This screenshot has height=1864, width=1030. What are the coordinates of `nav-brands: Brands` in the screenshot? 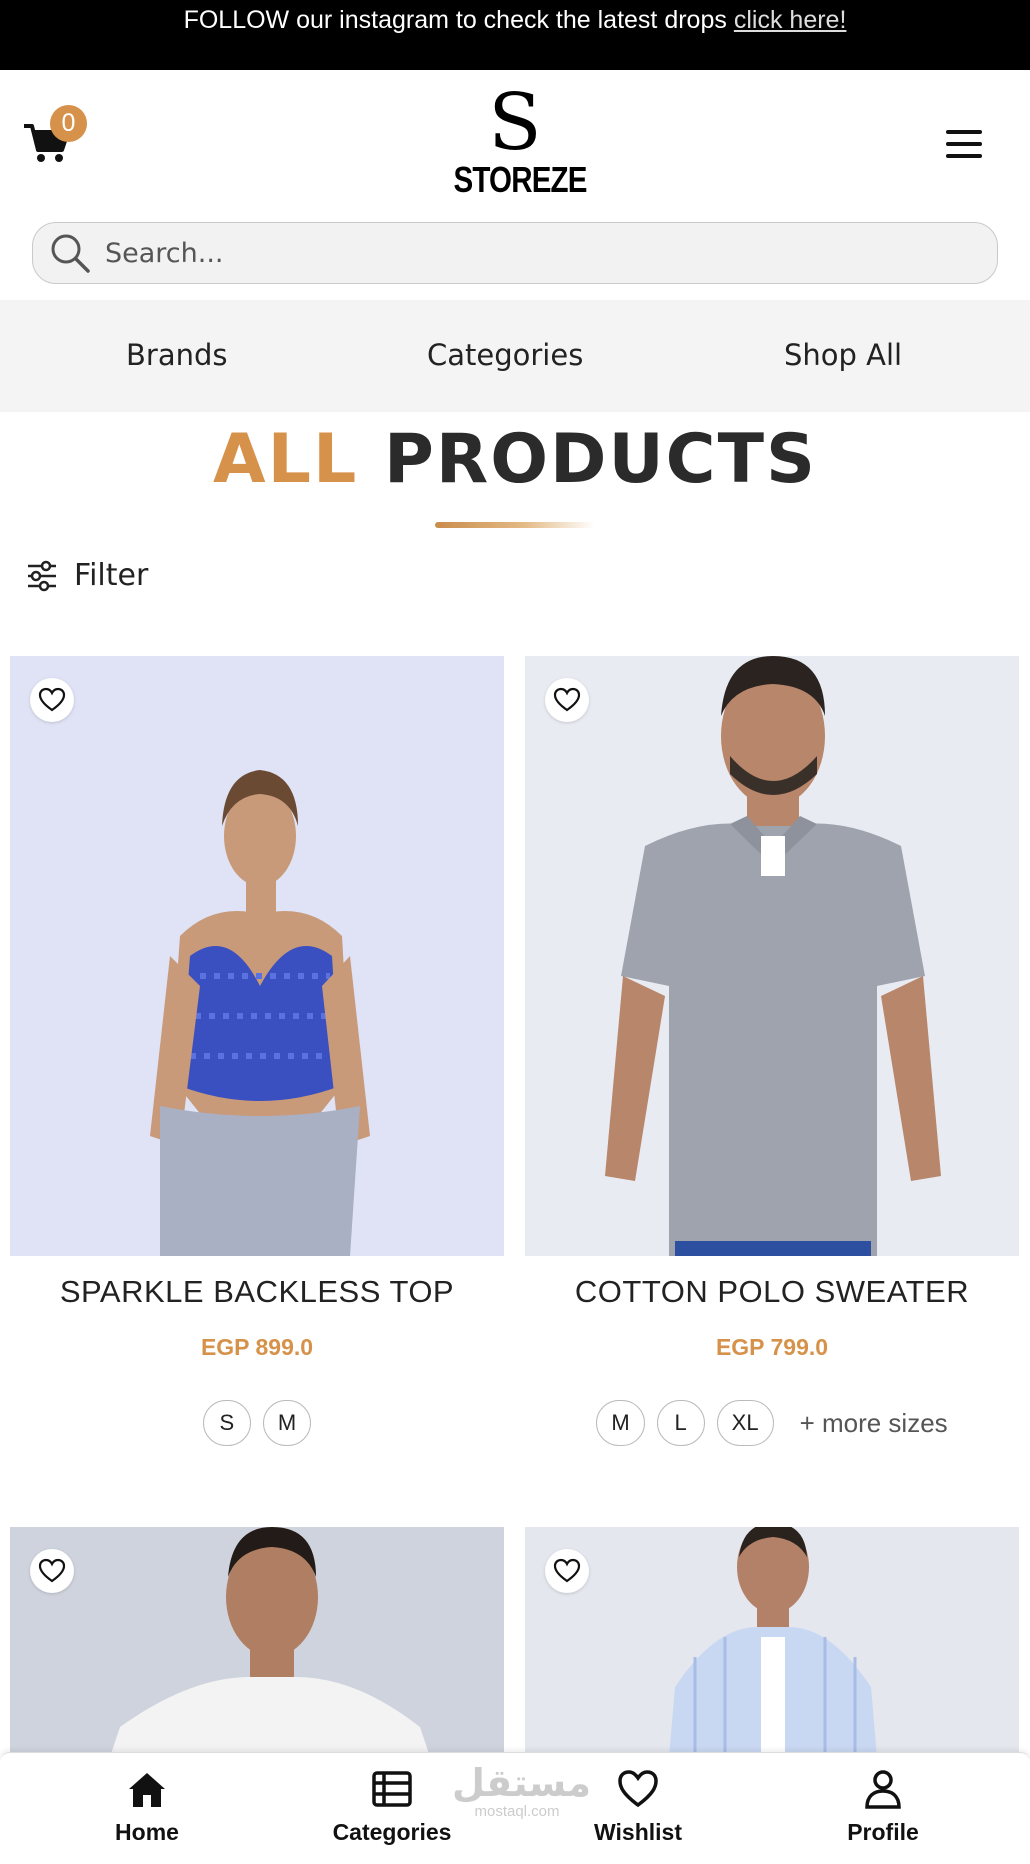 It's located at (177, 355).